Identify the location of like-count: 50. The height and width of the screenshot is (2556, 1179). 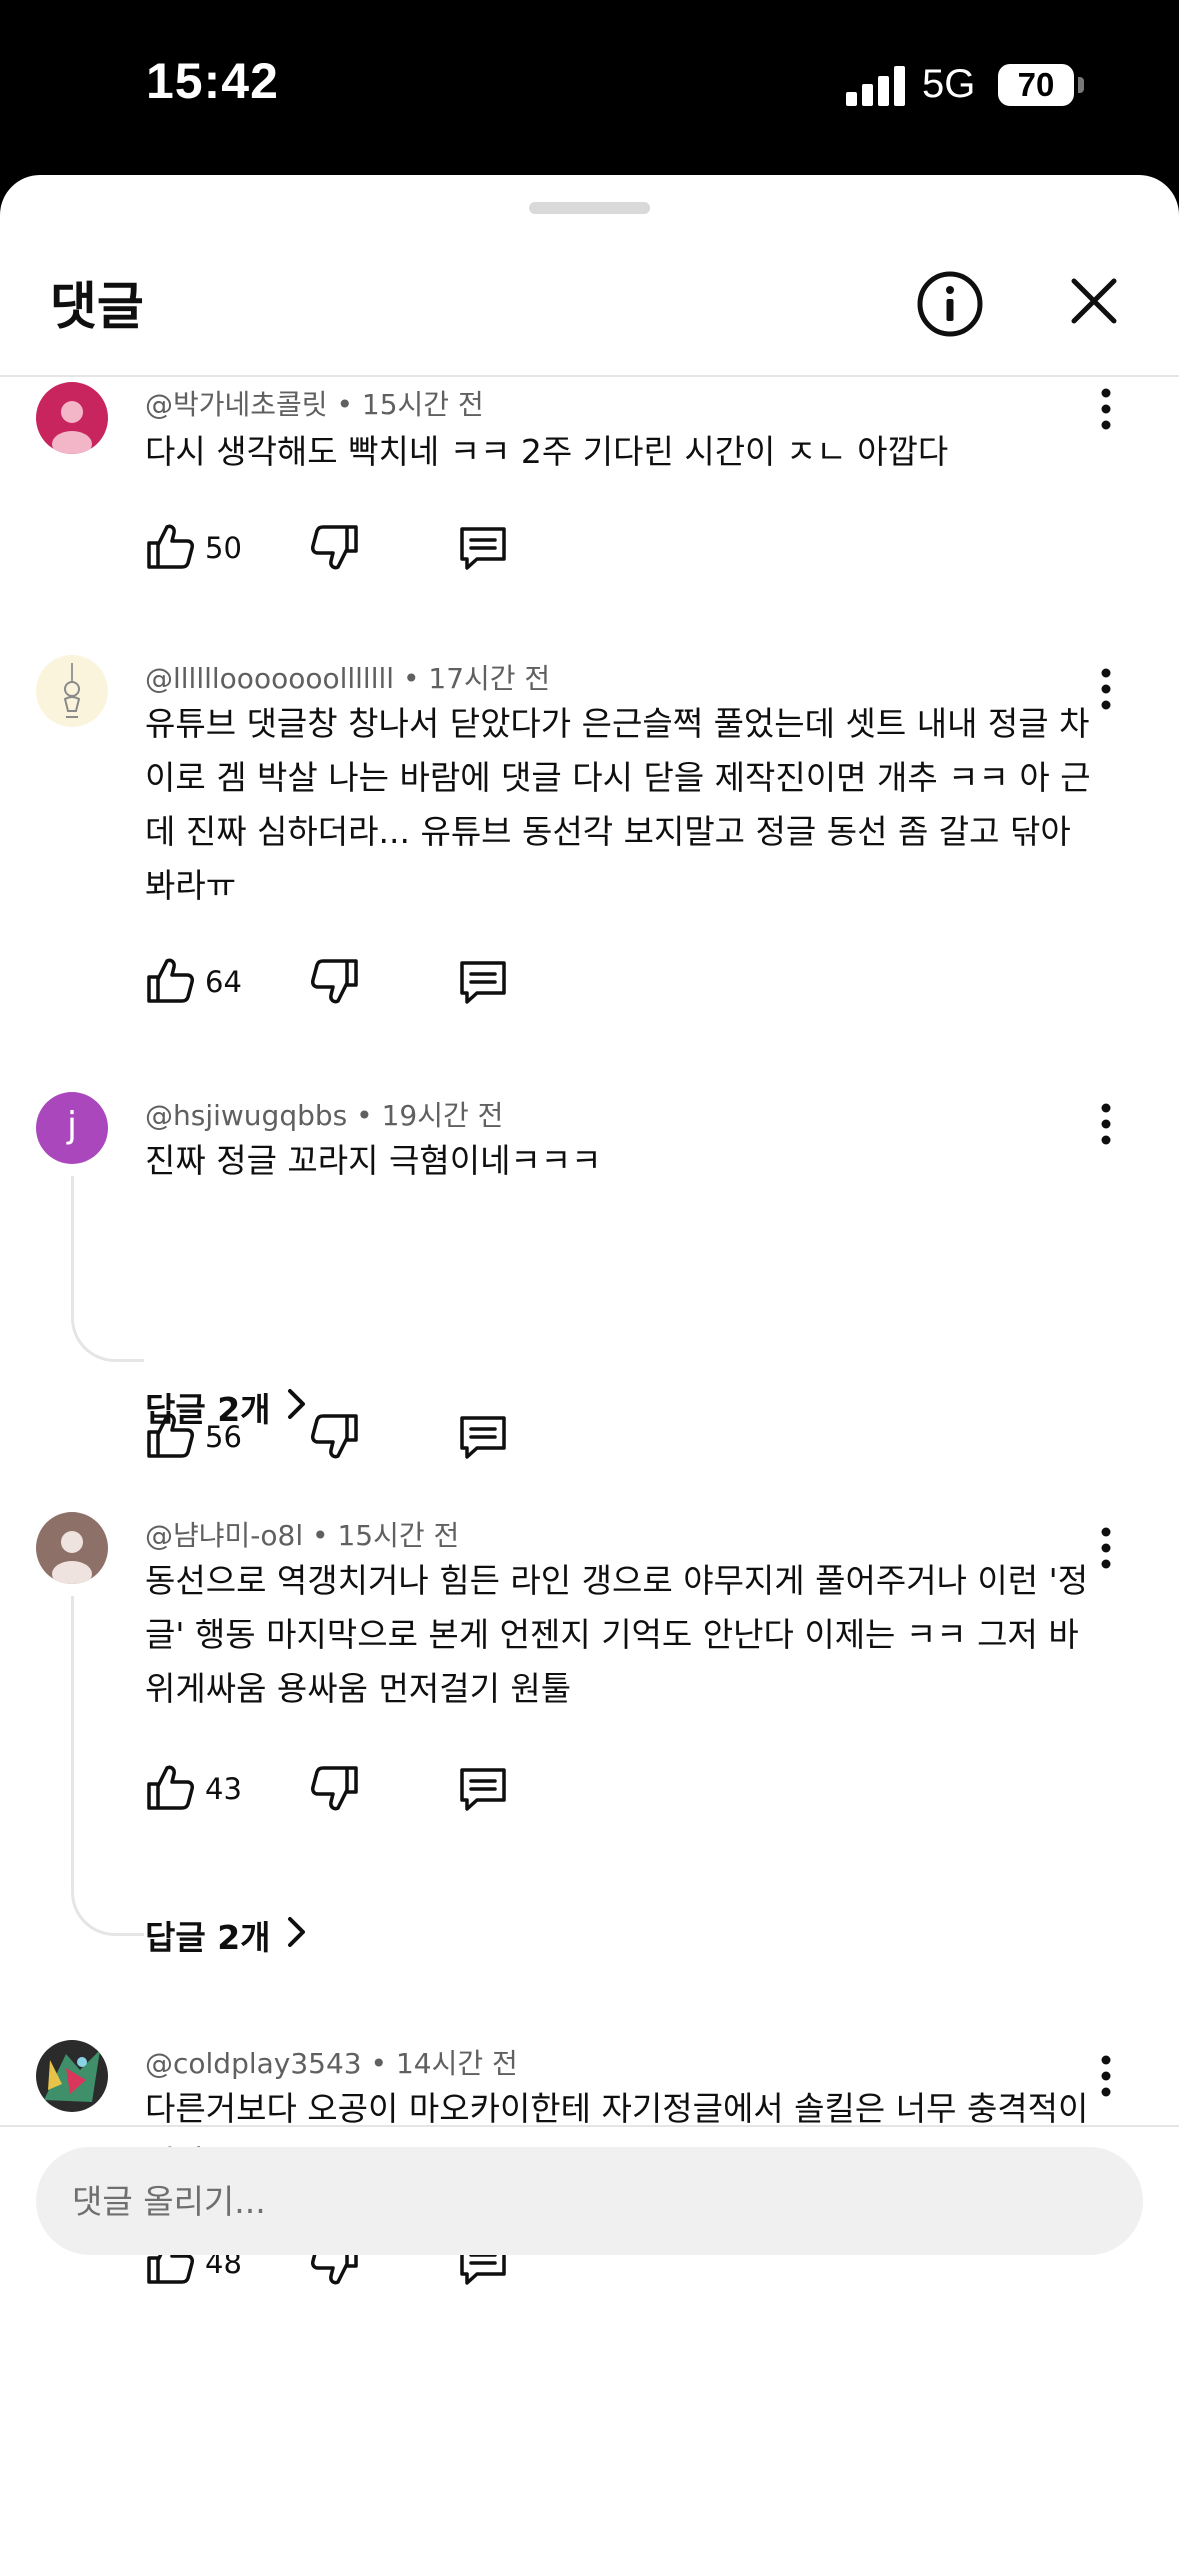
(223, 548).